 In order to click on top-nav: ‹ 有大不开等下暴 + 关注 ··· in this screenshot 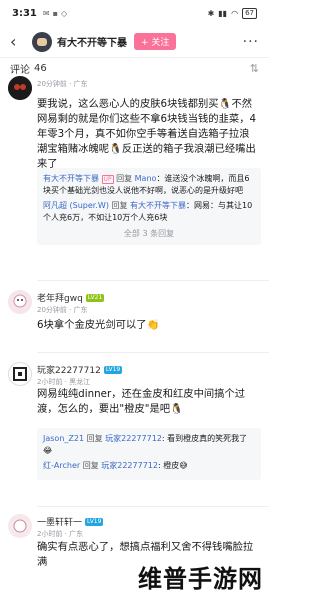, I will do `click(134, 42)`.